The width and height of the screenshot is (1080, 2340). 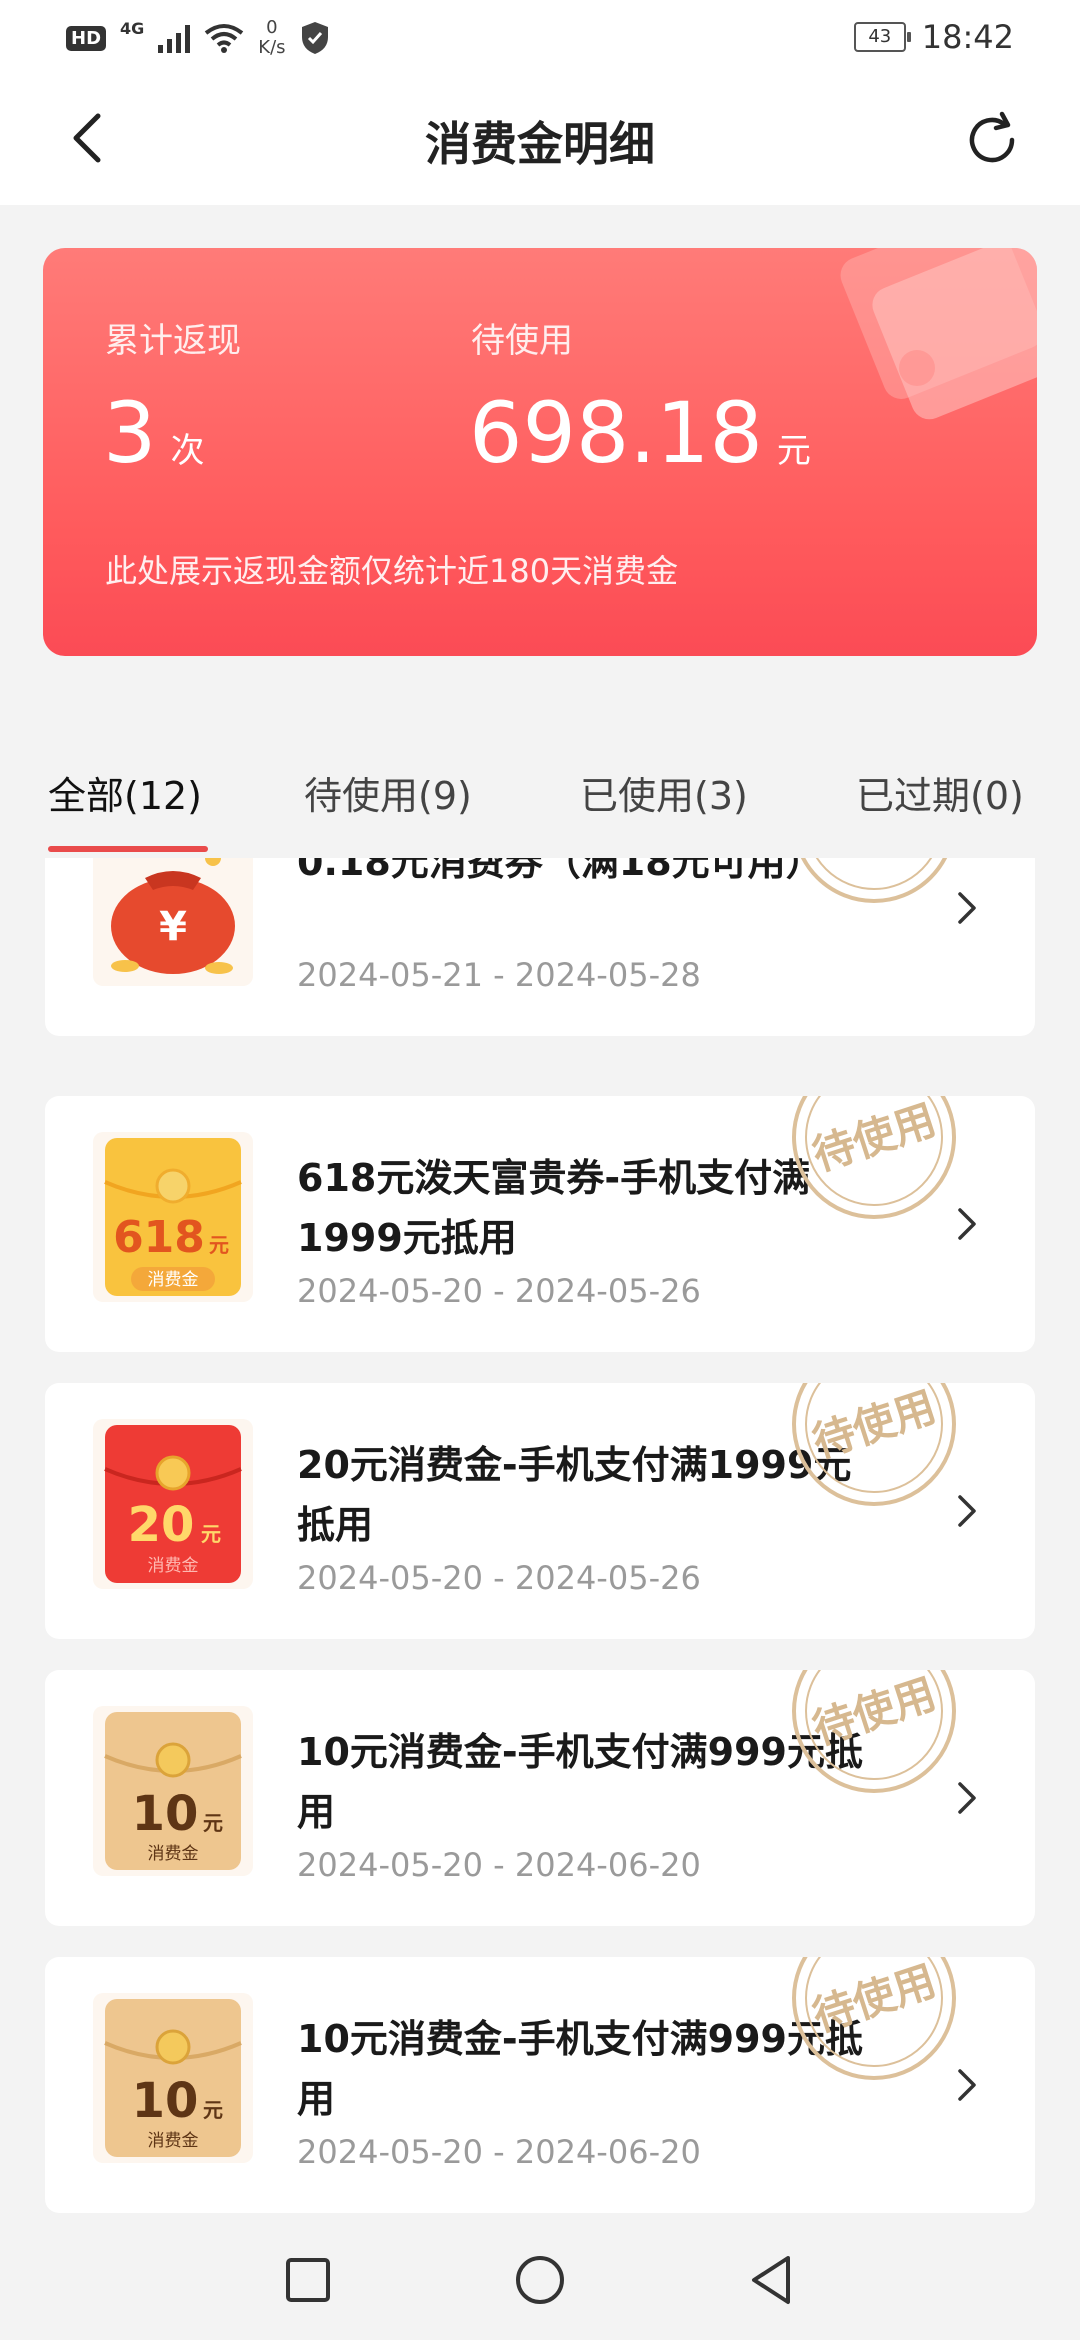 I want to click on tab-pending: 待使用(9), so click(x=388, y=792).